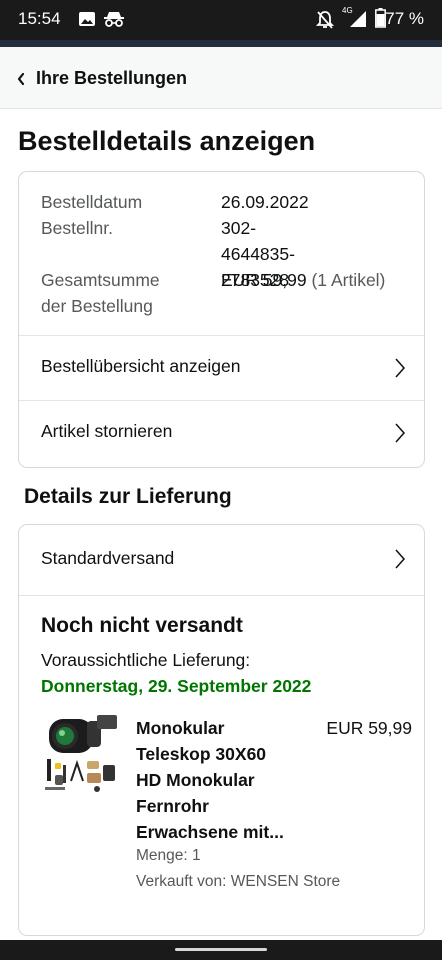 Image resolution: width=442 pixels, height=960 pixels. What do you see at coordinates (87, 21) in the screenshot?
I see `image-icon` at bounding box center [87, 21].